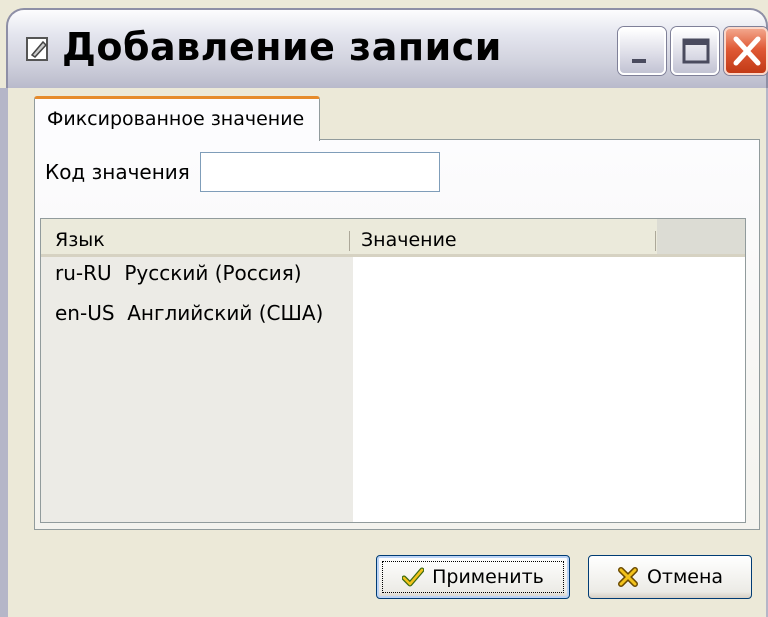 Image resolution: width=768 pixels, height=617 pixels. I want to click on maximize-button, so click(695, 51).